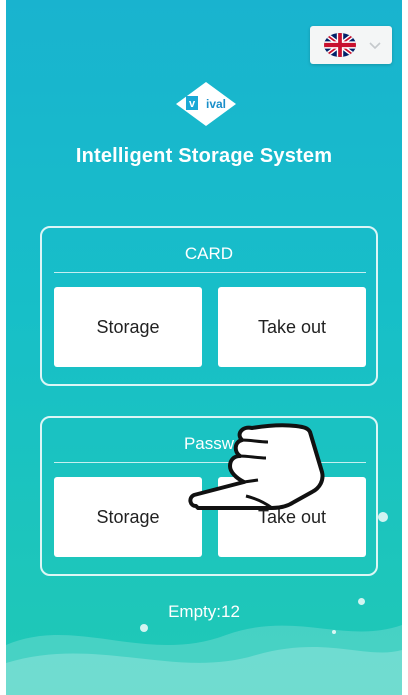 The width and height of the screenshot is (408, 695). What do you see at coordinates (204, 611) in the screenshot?
I see `empty-lockers-count: Empty:12` at bounding box center [204, 611].